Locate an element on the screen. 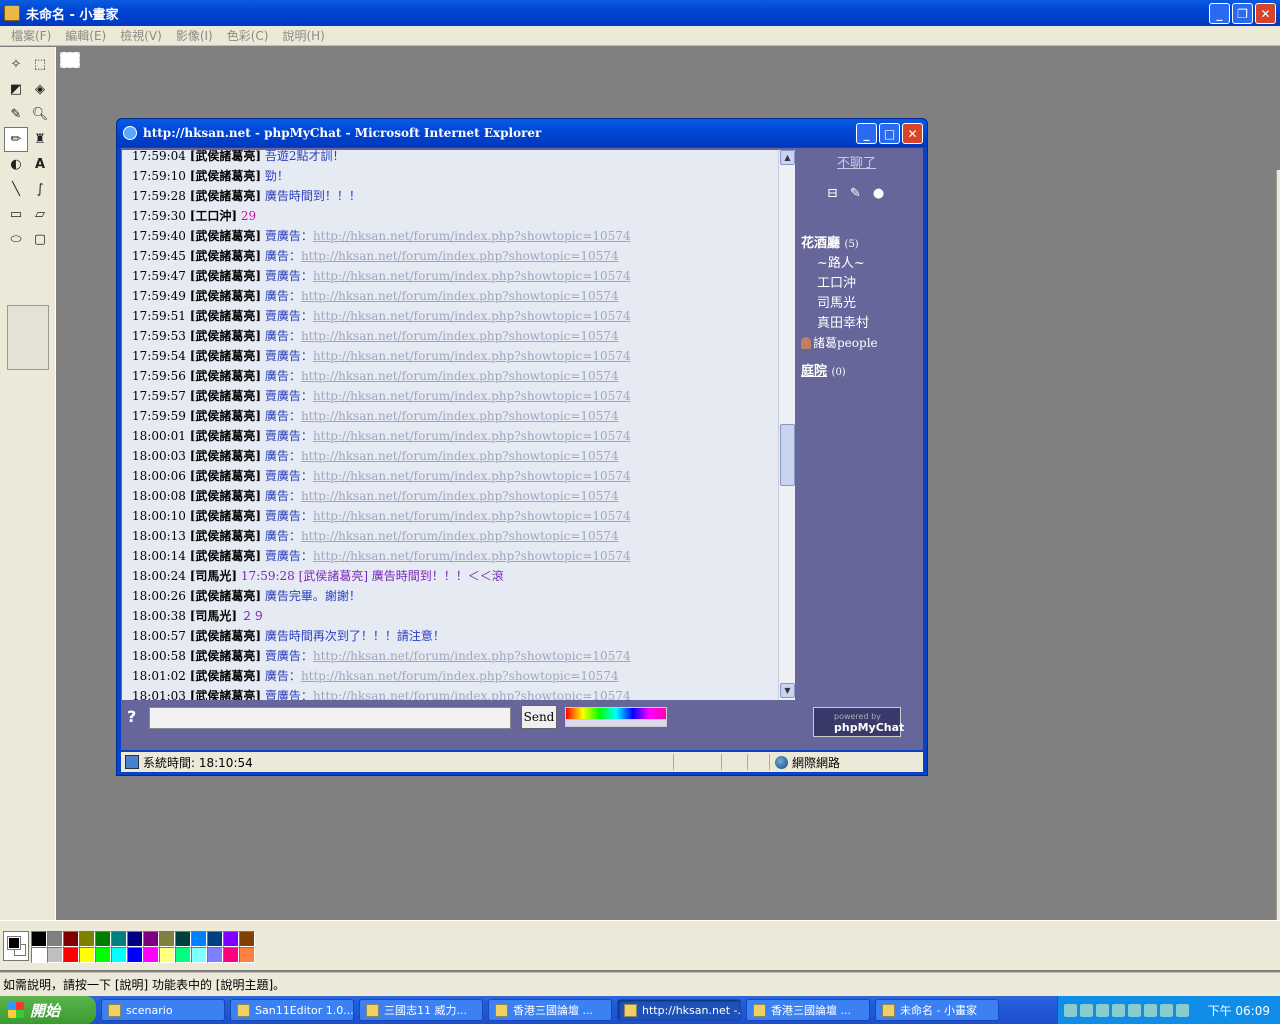  user-item: 真田幸村 is located at coordinates (843, 321).